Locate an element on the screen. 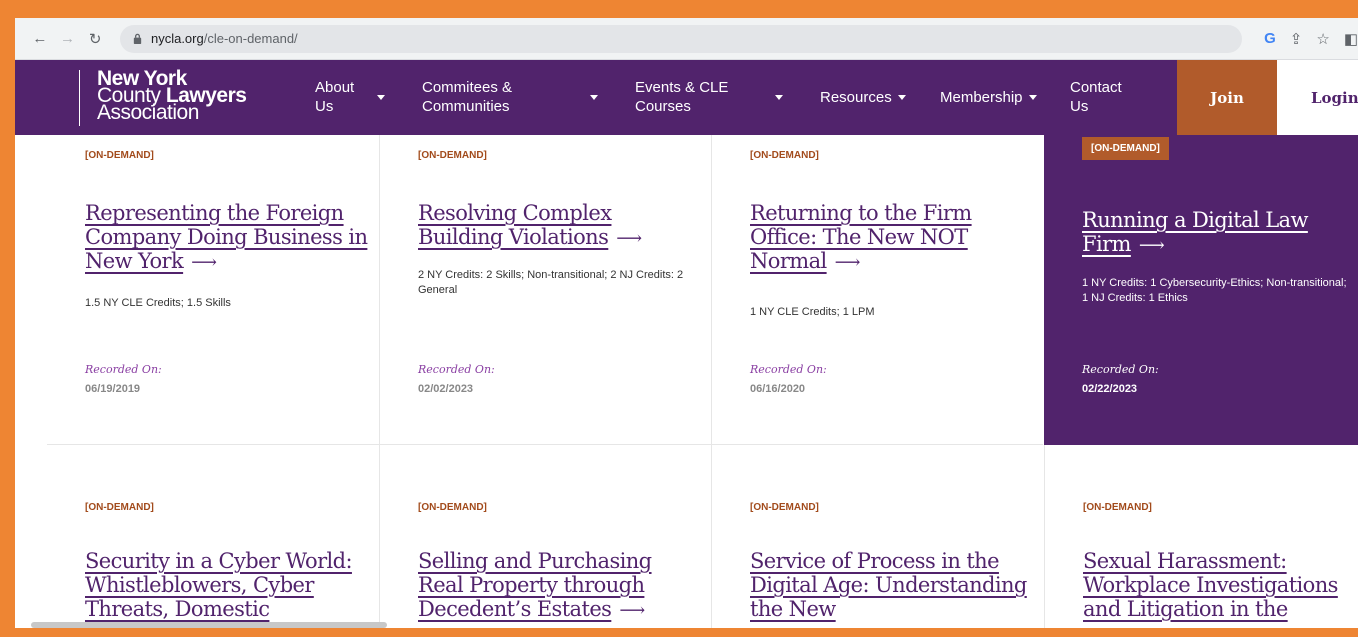 Image resolution: width=1358 pixels, height=637 pixels. browser-toolbar: ← → ↻ nycla.org/cle-on-demand/ G ⇪ ☆ ◧ is located at coordinates (686, 39).